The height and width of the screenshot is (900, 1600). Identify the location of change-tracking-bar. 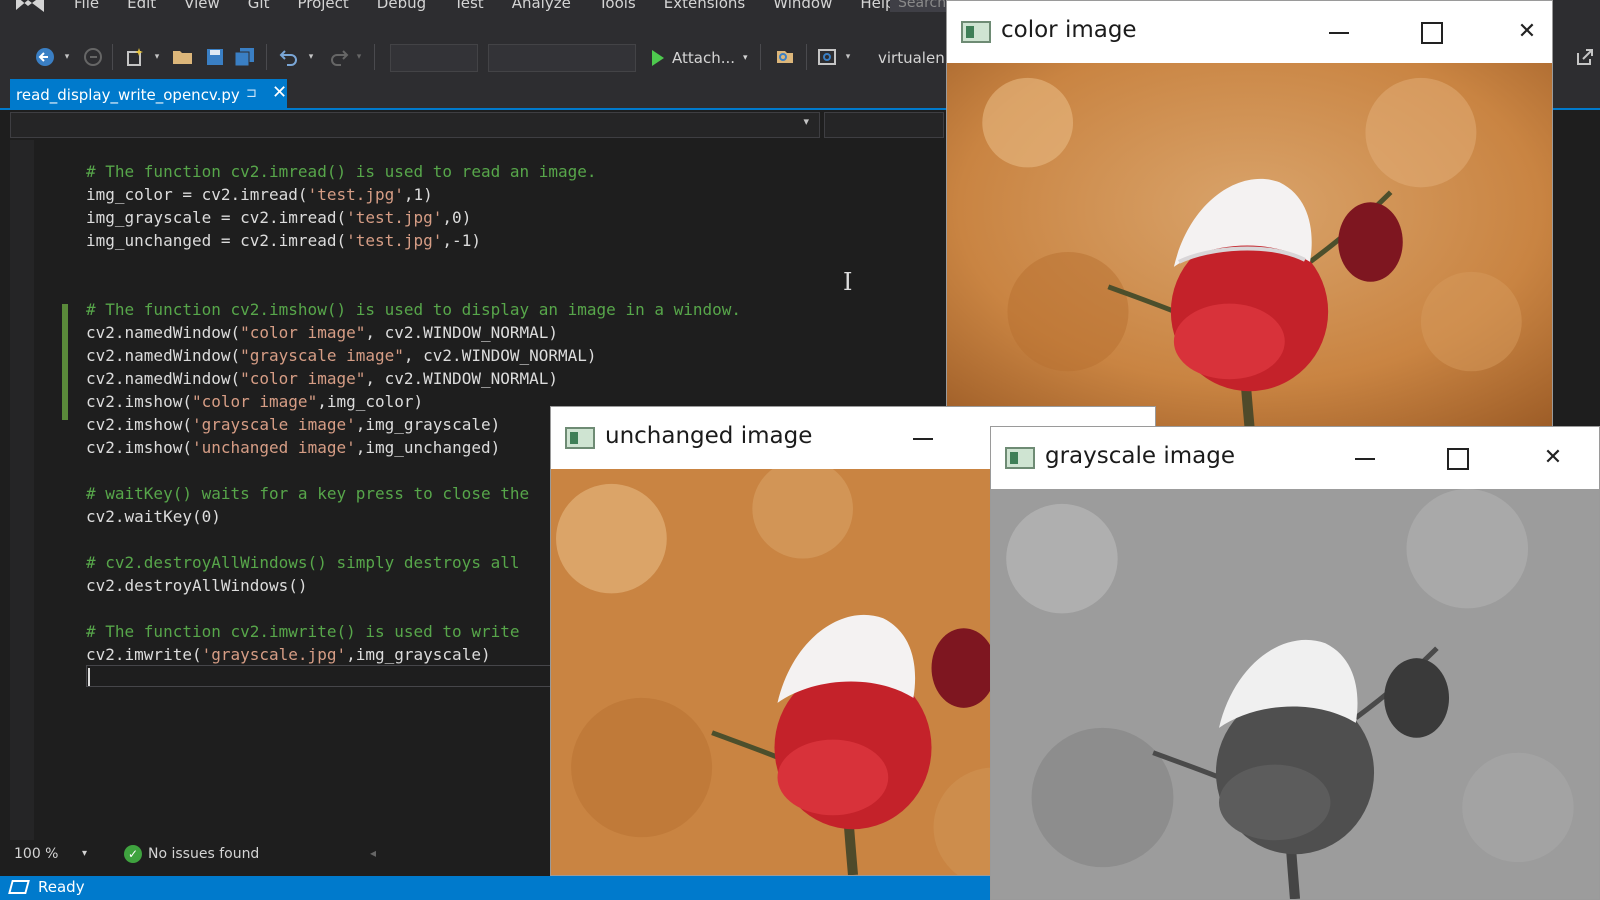
(65, 362).